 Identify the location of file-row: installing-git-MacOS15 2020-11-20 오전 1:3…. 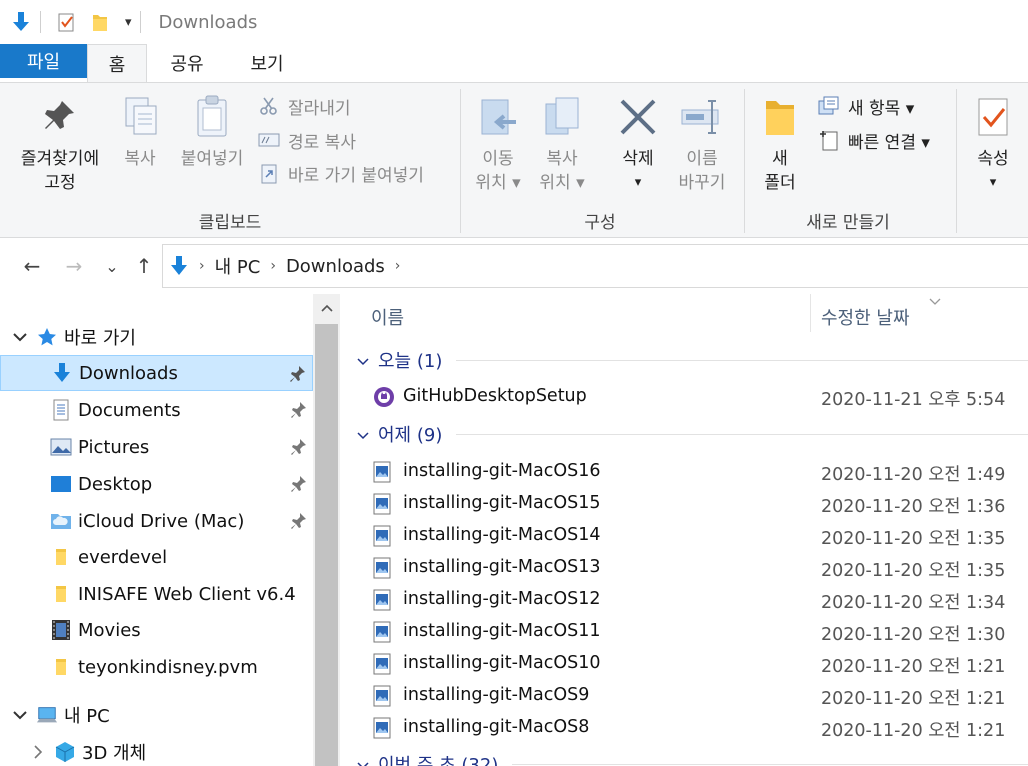
(684, 504).